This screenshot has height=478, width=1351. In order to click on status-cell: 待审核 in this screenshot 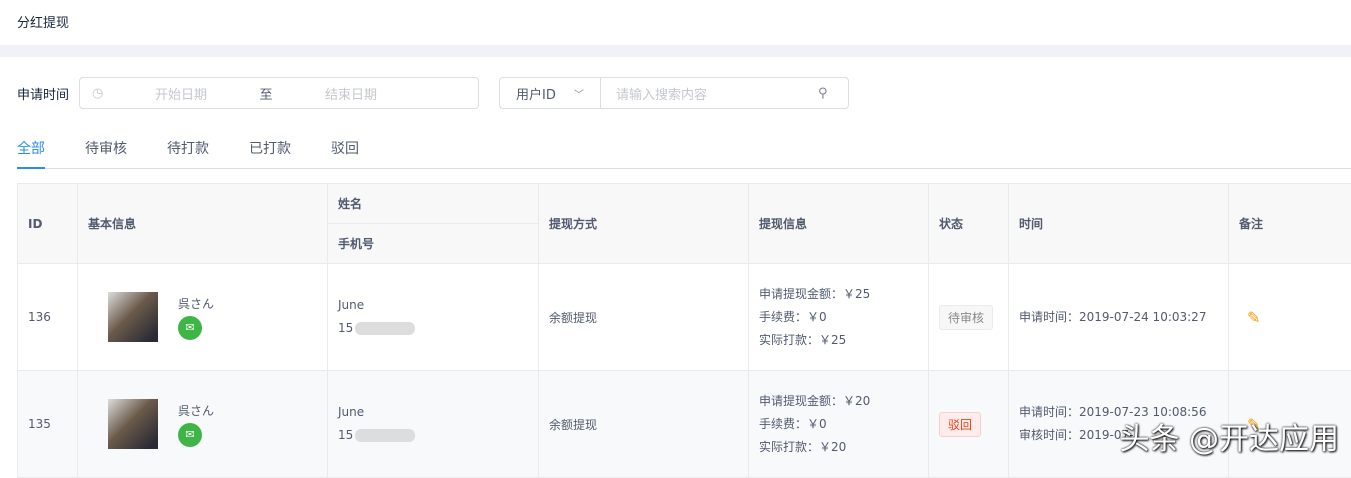, I will do `click(969, 317)`.